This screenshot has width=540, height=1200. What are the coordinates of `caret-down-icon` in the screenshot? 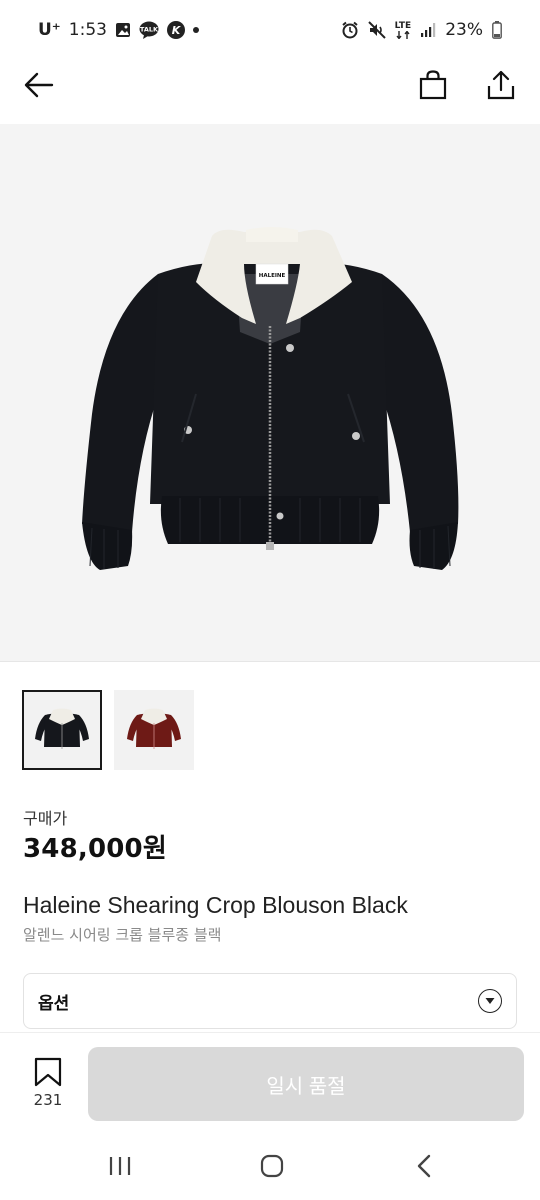 It's located at (490, 1001).